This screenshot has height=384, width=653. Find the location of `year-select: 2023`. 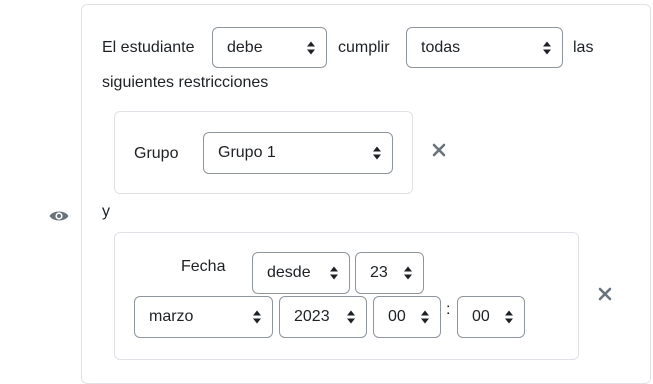

year-select: 2023 is located at coordinates (323, 317).